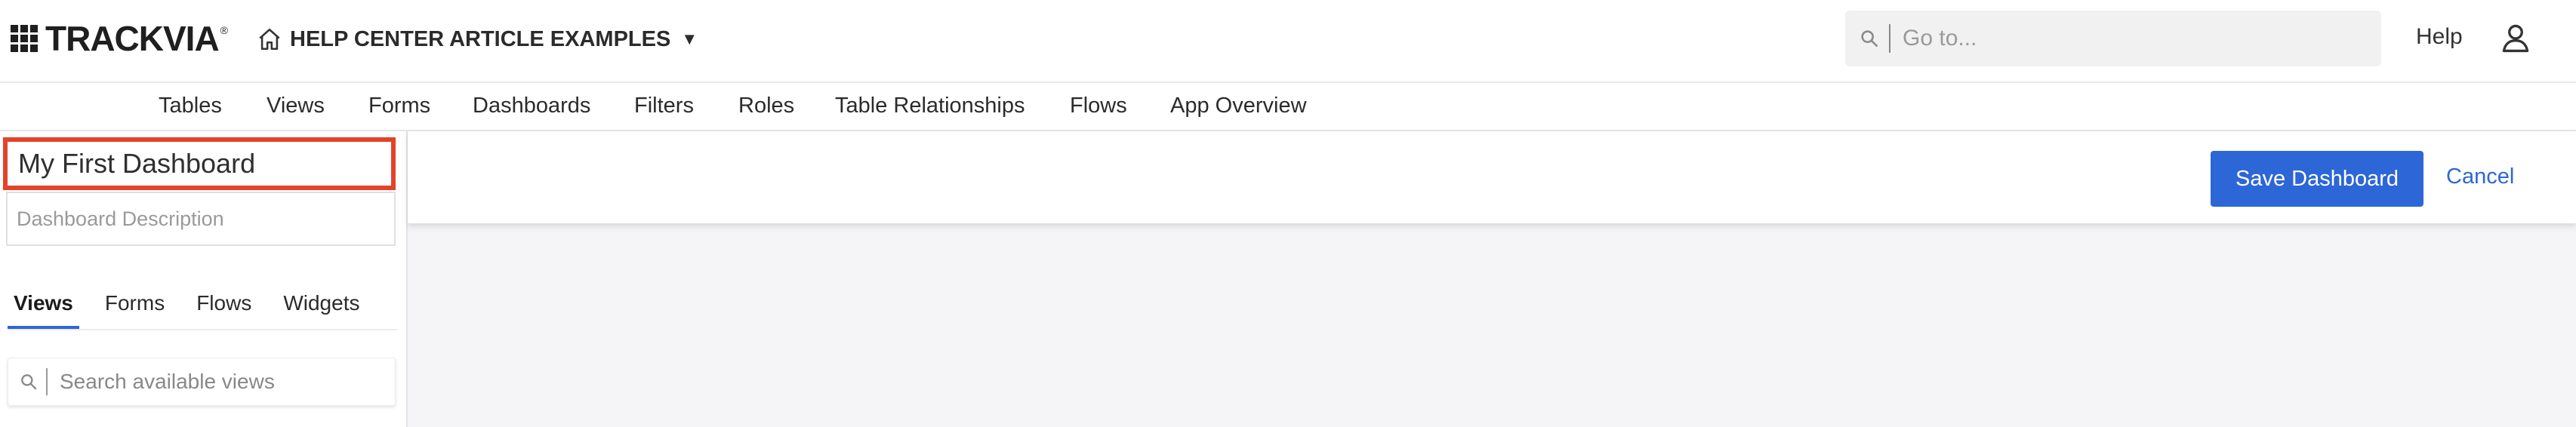 The width and height of the screenshot is (2576, 427). Describe the element at coordinates (194, 219) in the screenshot. I see `dashboard-description-input` at that location.